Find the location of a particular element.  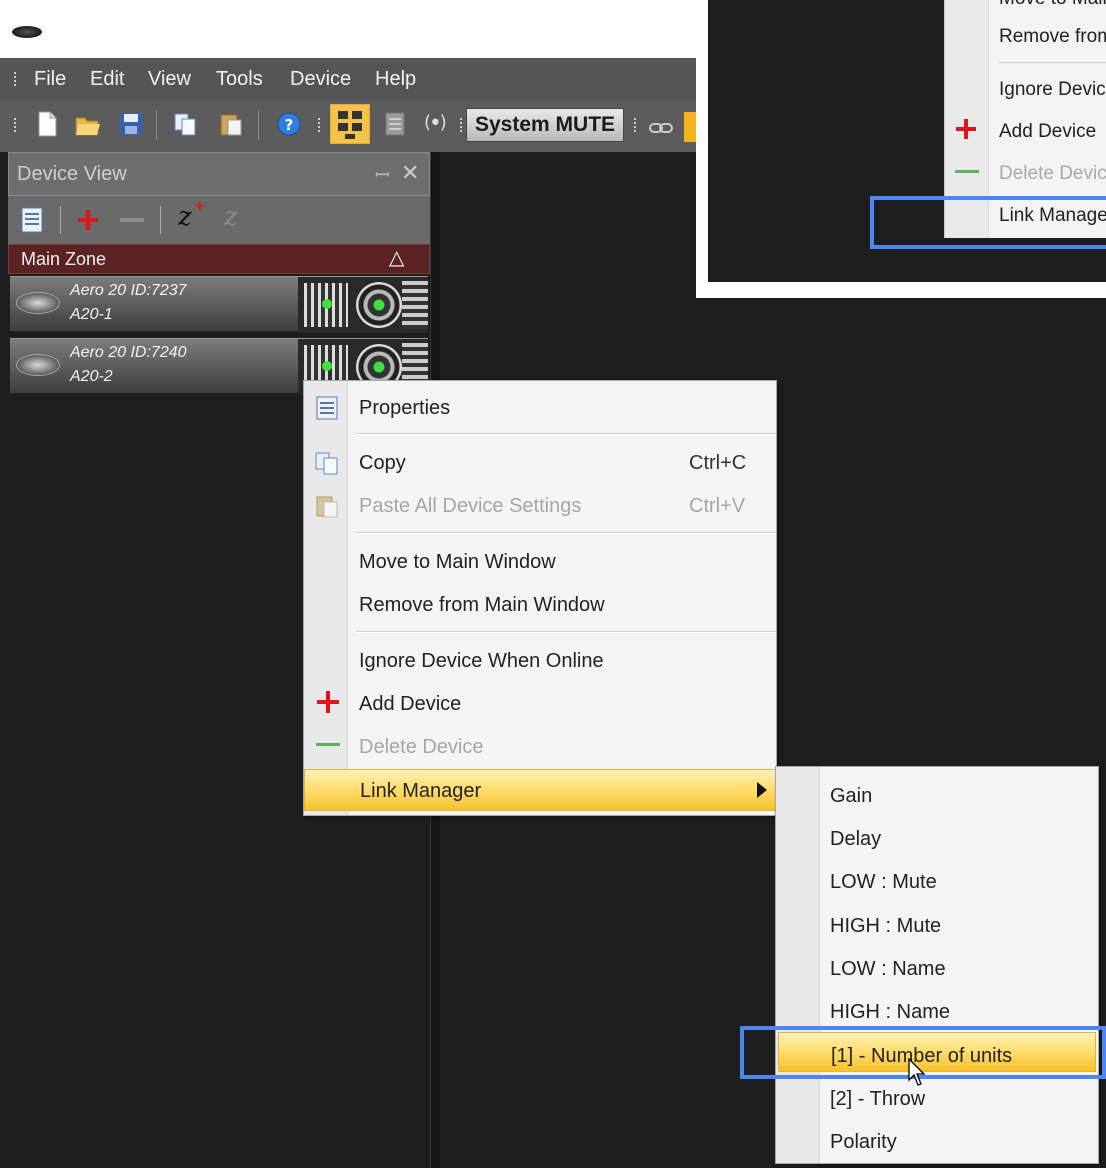

submenu-item-delay: Delay is located at coordinates (937, 836).